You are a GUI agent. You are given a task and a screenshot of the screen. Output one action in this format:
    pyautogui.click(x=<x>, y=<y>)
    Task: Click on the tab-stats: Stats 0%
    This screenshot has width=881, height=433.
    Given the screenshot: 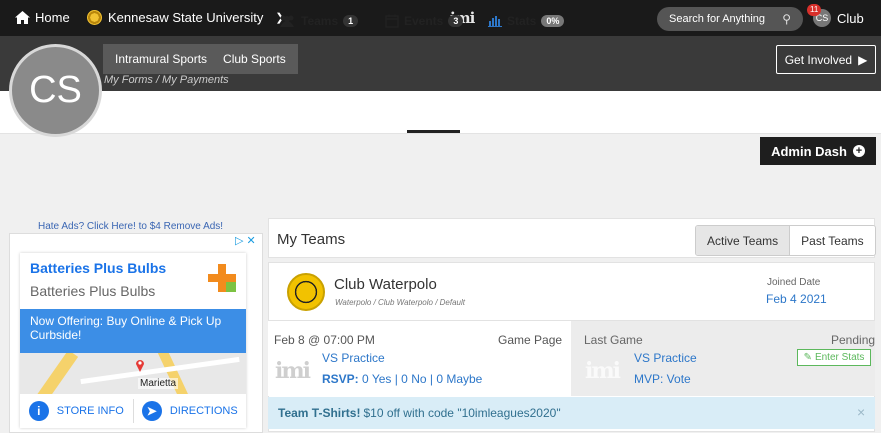 What is the action you would take?
    pyautogui.click(x=526, y=21)
    